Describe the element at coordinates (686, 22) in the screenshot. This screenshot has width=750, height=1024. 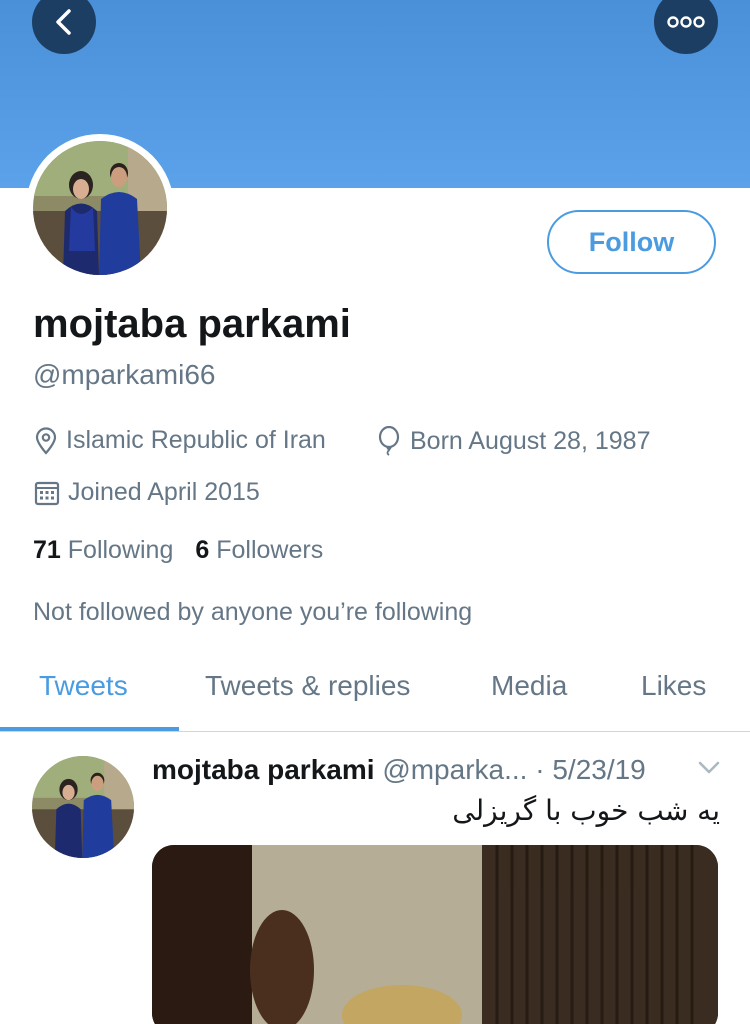
I see `more-horizontal-icon` at that location.